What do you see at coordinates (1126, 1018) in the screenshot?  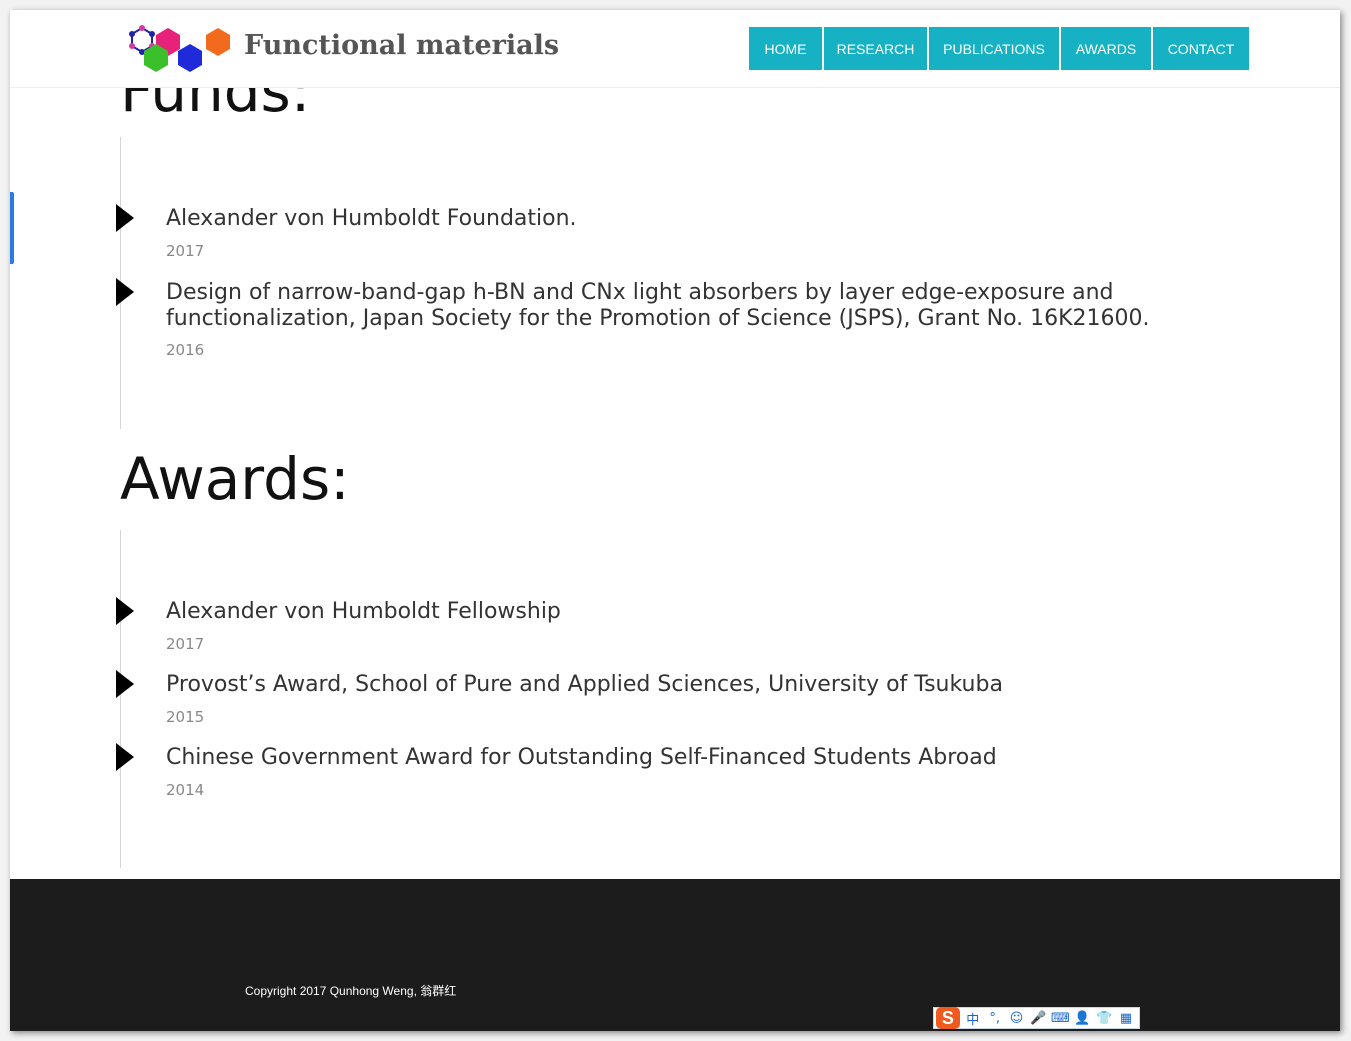 I see `menu-grid-icon: ▦` at bounding box center [1126, 1018].